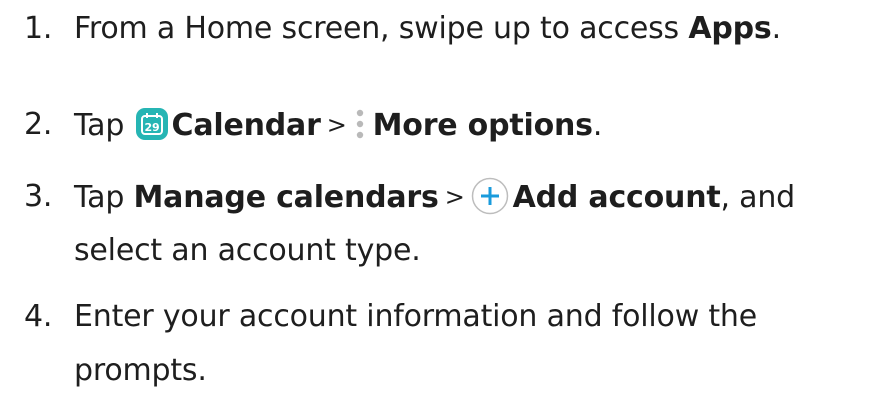 This screenshot has height=398, width=874. I want to click on more-options-icon, so click(360, 122).